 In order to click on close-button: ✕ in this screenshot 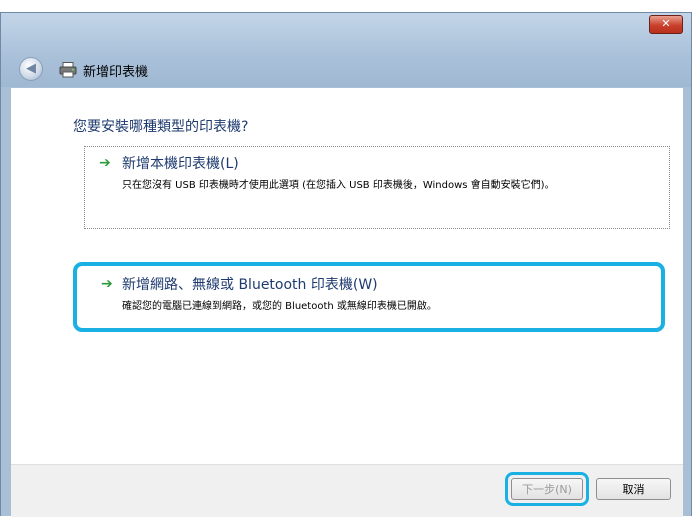, I will do `click(666, 24)`.